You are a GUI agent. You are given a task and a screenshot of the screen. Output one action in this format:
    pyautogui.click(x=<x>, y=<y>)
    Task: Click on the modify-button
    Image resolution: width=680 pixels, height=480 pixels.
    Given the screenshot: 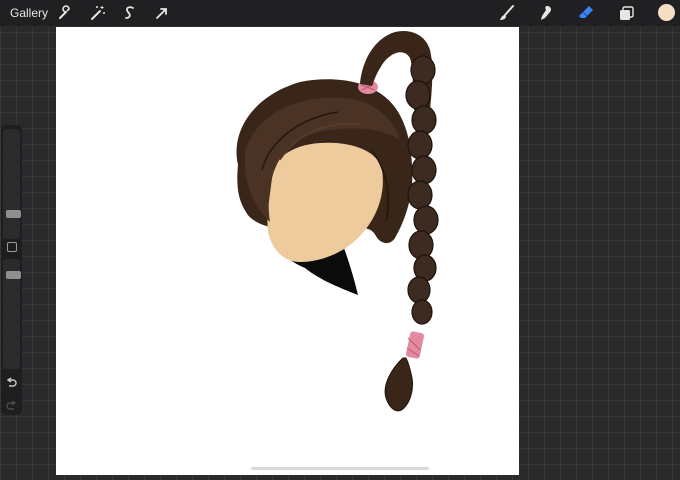 What is the action you would take?
    pyautogui.click(x=12, y=247)
    